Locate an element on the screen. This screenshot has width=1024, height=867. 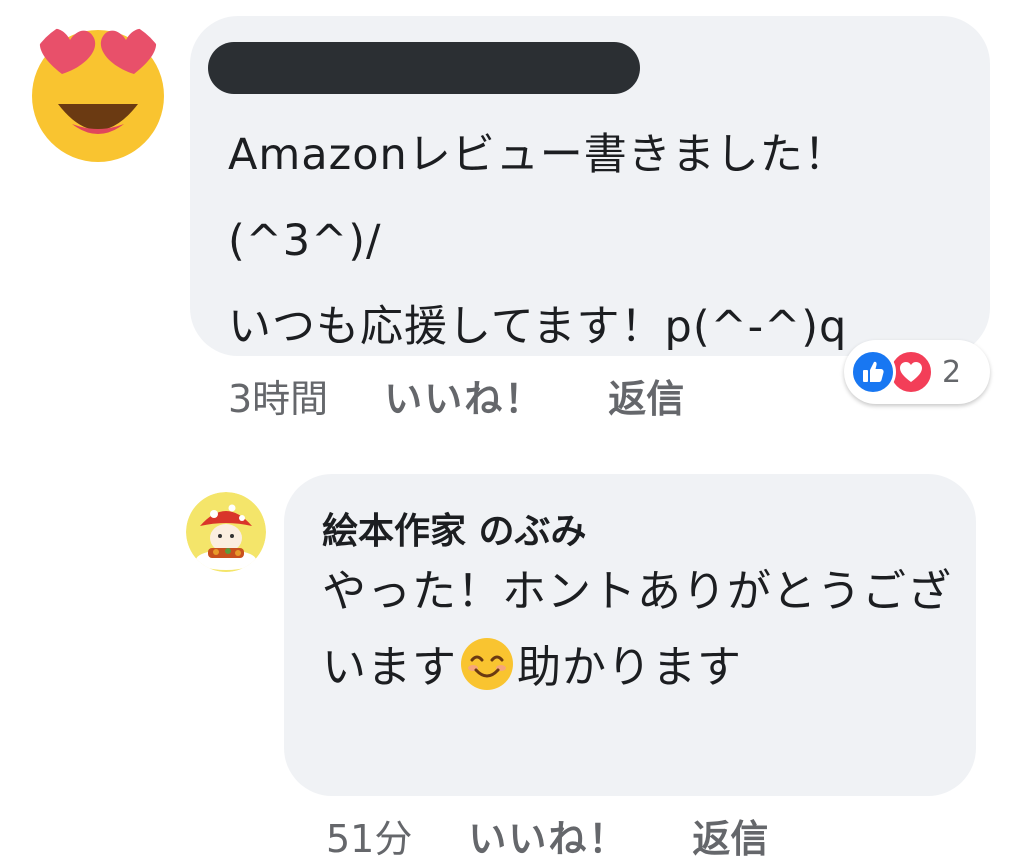
reply-actions: 51分 いいね！ 返信 is located at coordinates (547, 835).